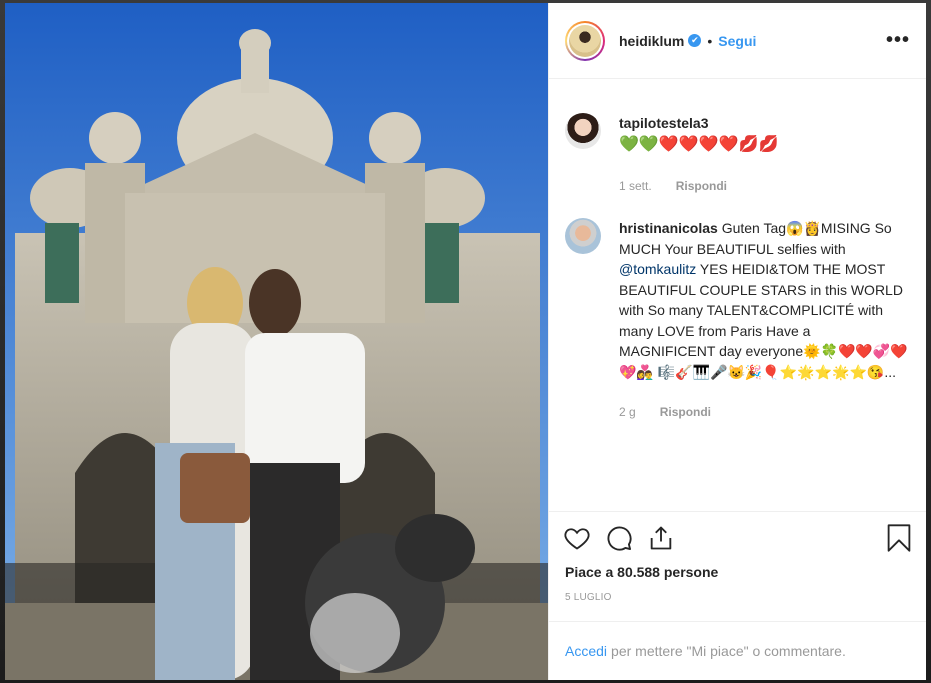 The height and width of the screenshot is (683, 931). Describe the element at coordinates (627, 412) in the screenshot. I see `comment-time: 2 g` at that location.